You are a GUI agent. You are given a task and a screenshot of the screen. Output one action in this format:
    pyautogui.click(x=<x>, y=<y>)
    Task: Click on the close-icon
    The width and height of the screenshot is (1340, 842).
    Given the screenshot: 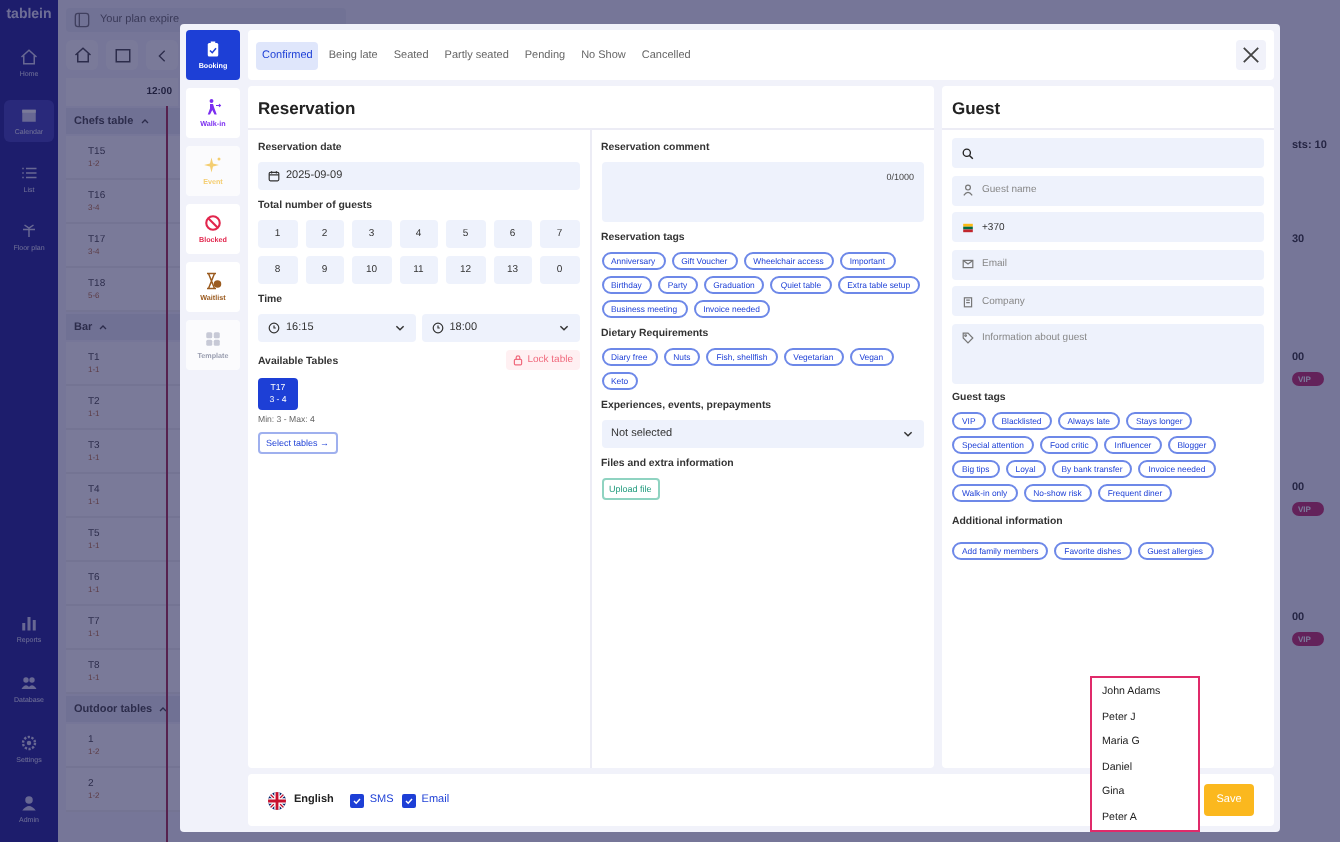 What is the action you would take?
    pyautogui.click(x=1251, y=55)
    